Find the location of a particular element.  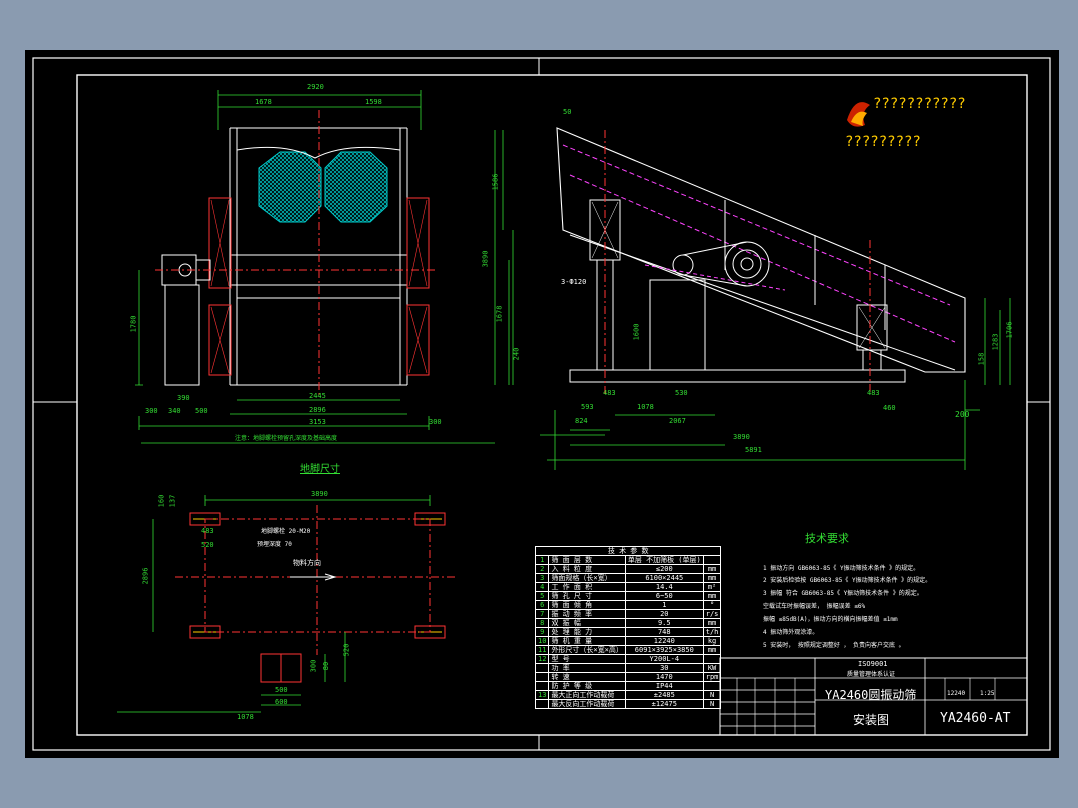

spec-name: 双 振 幅 is located at coordinates (587, 623).